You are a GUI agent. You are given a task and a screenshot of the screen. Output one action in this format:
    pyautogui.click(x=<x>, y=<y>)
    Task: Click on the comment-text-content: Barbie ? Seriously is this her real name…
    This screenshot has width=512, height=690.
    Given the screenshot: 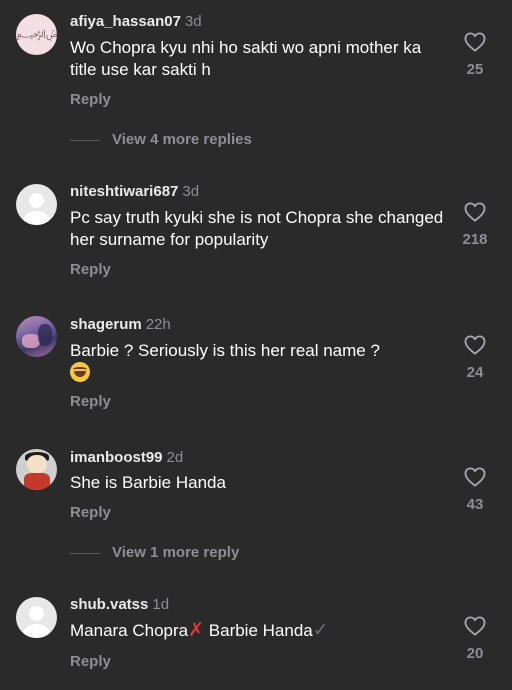 What is the action you would take?
    pyautogui.click(x=225, y=350)
    